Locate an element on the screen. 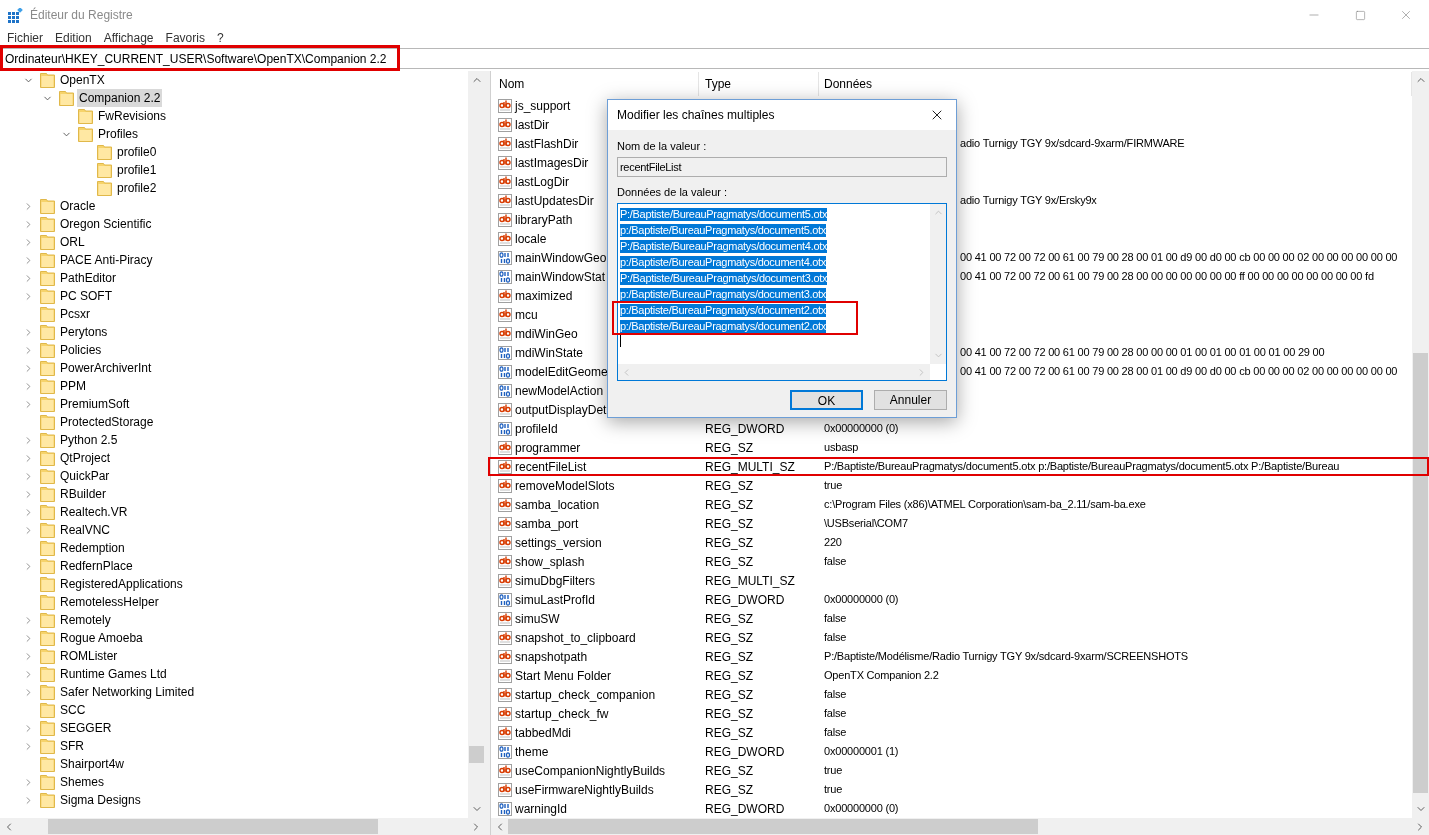  value-data: OpenTX Companion 2.2 is located at coordinates (881, 675).